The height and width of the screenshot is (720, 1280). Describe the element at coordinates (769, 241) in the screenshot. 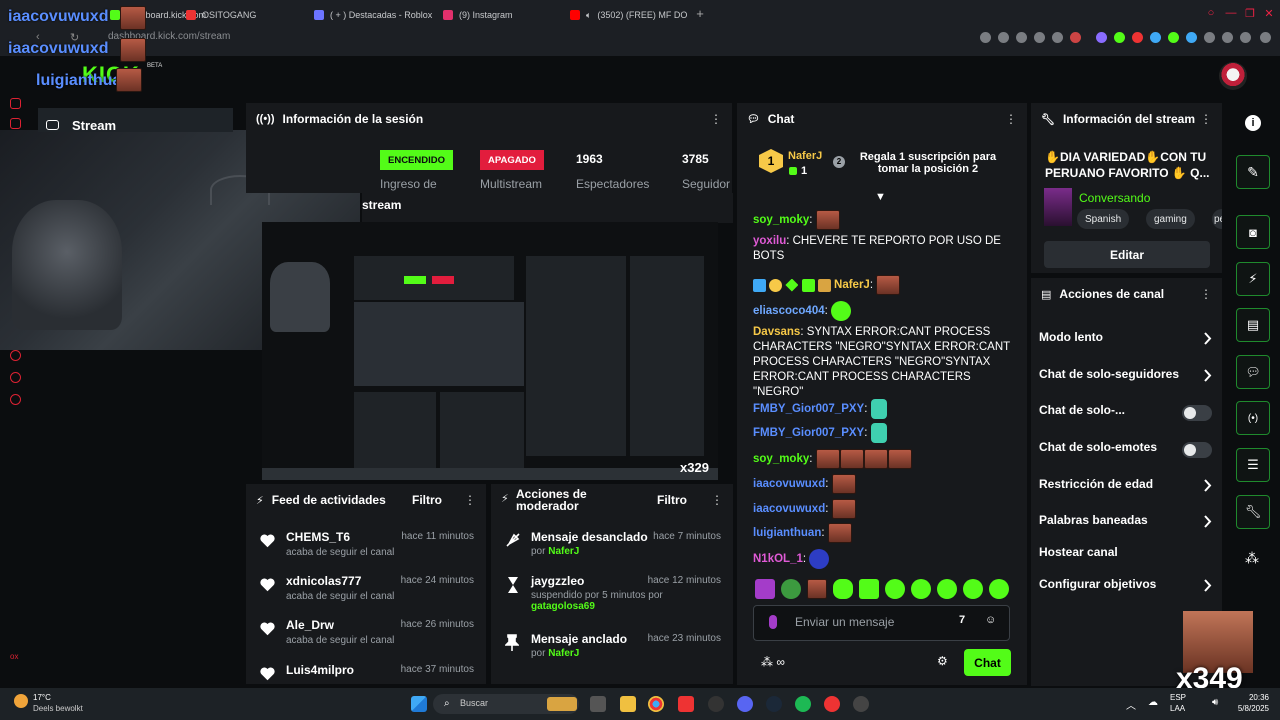

I see `chat-username: yoxilu` at that location.